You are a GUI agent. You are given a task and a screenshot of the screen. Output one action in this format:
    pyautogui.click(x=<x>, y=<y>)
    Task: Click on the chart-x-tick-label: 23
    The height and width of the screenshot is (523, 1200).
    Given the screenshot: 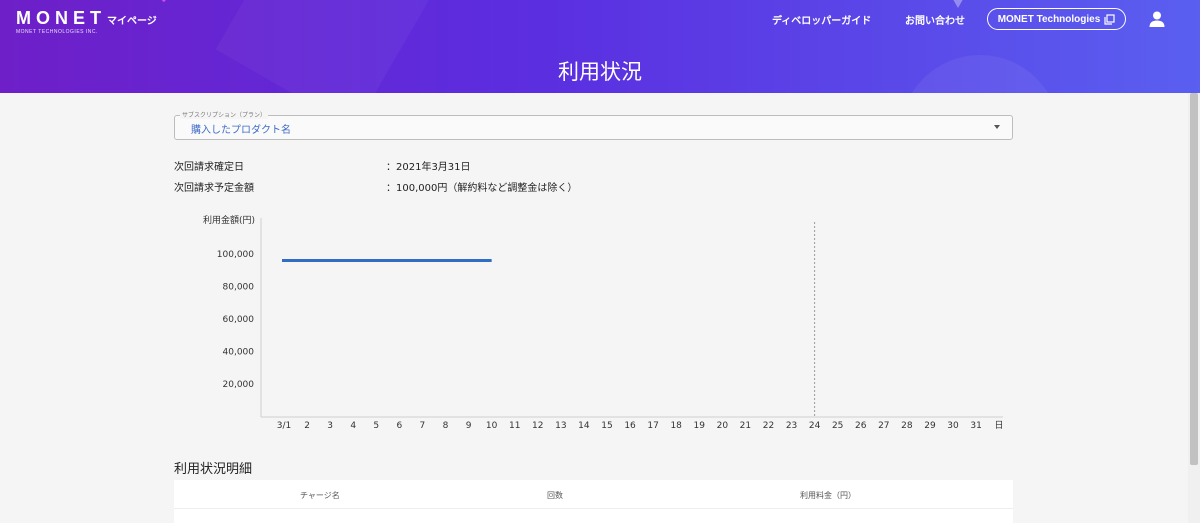 What is the action you would take?
    pyautogui.click(x=791, y=426)
    